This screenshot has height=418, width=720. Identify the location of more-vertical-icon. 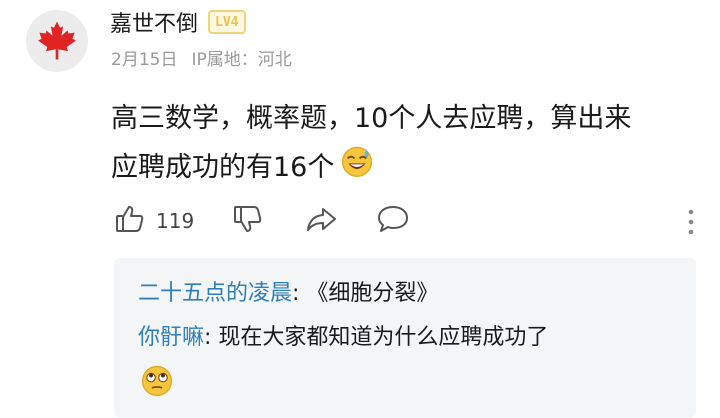
(691, 225).